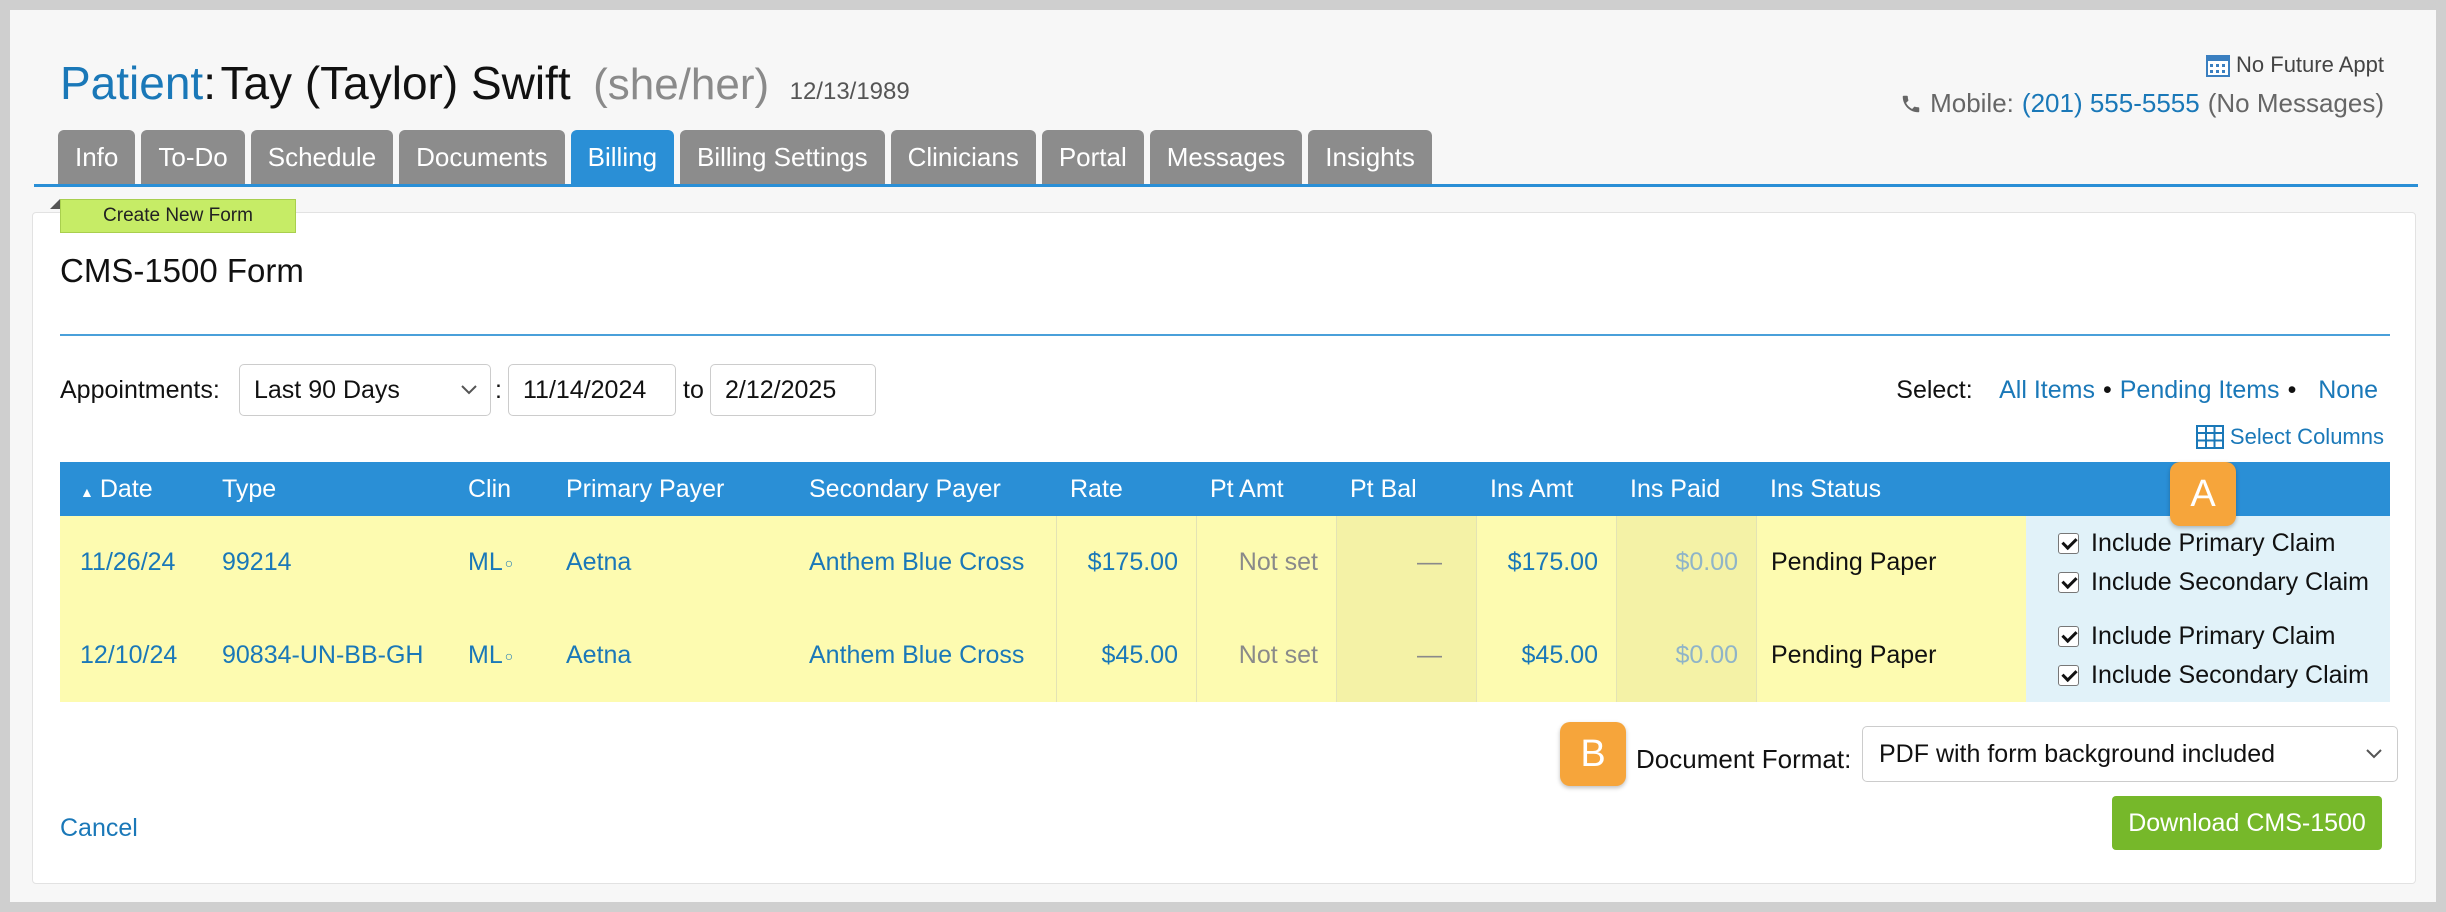 The image size is (2446, 912). I want to click on tab-documents: Documents, so click(482, 157).